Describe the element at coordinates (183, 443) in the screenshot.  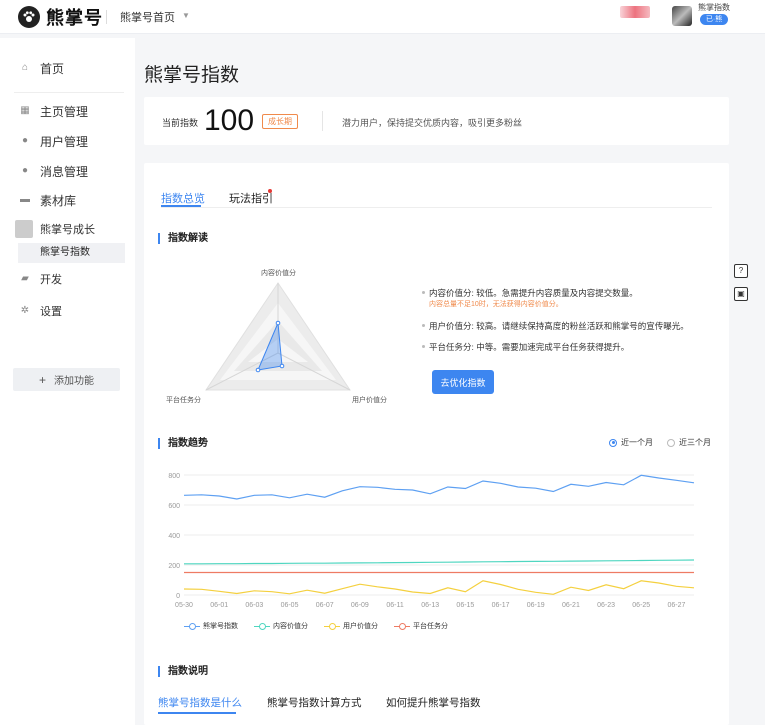
I see `section-title-trend: 指数趋势` at that location.